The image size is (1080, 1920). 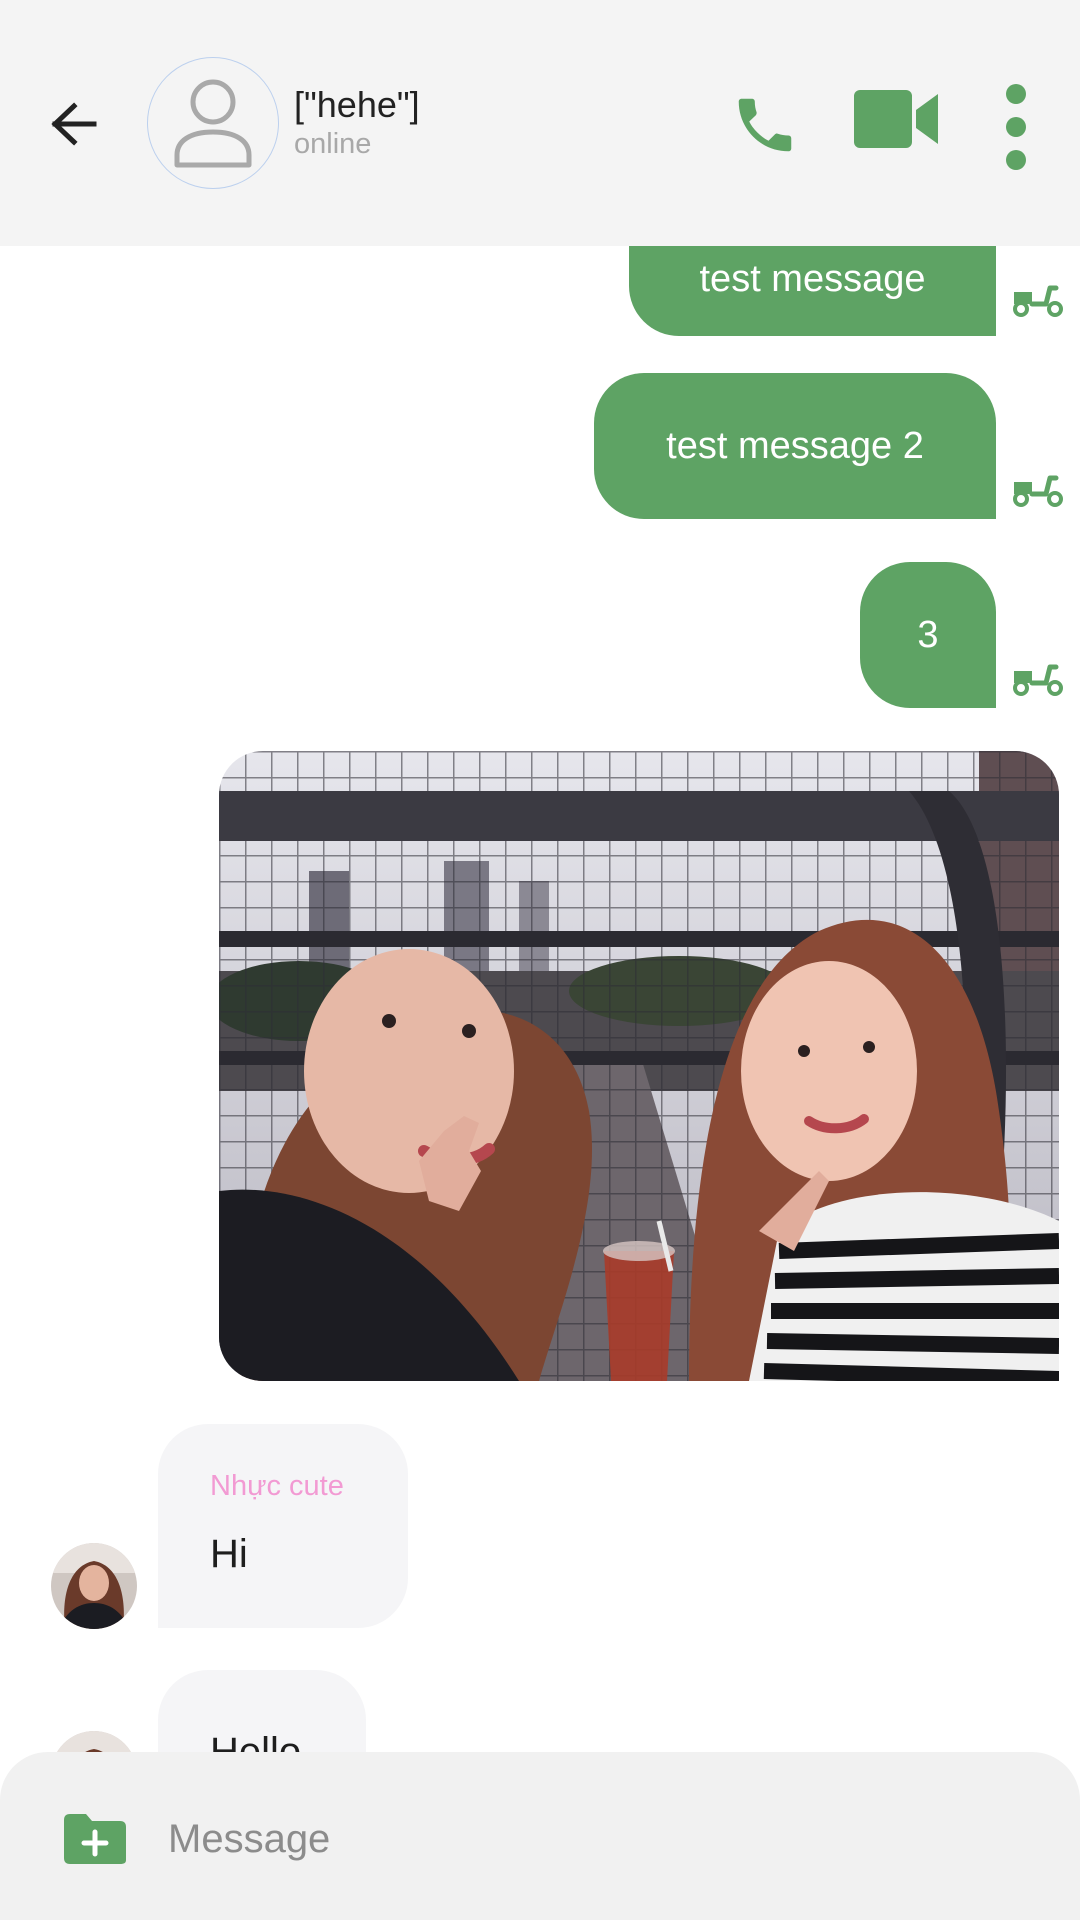 I want to click on person-placeholder-icon, so click(x=213, y=123).